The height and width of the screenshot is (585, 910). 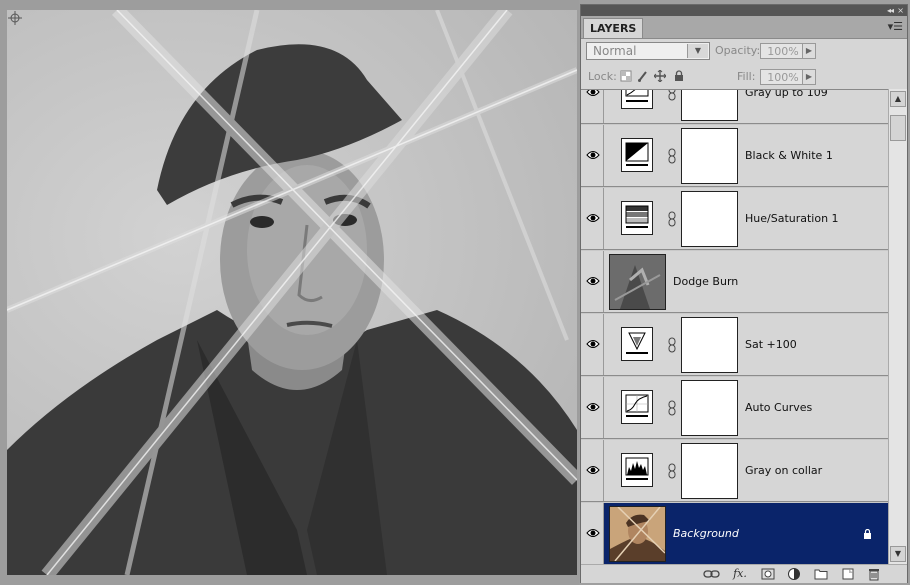 I want to click on blend-mode-value: Normal, so click(x=615, y=51).